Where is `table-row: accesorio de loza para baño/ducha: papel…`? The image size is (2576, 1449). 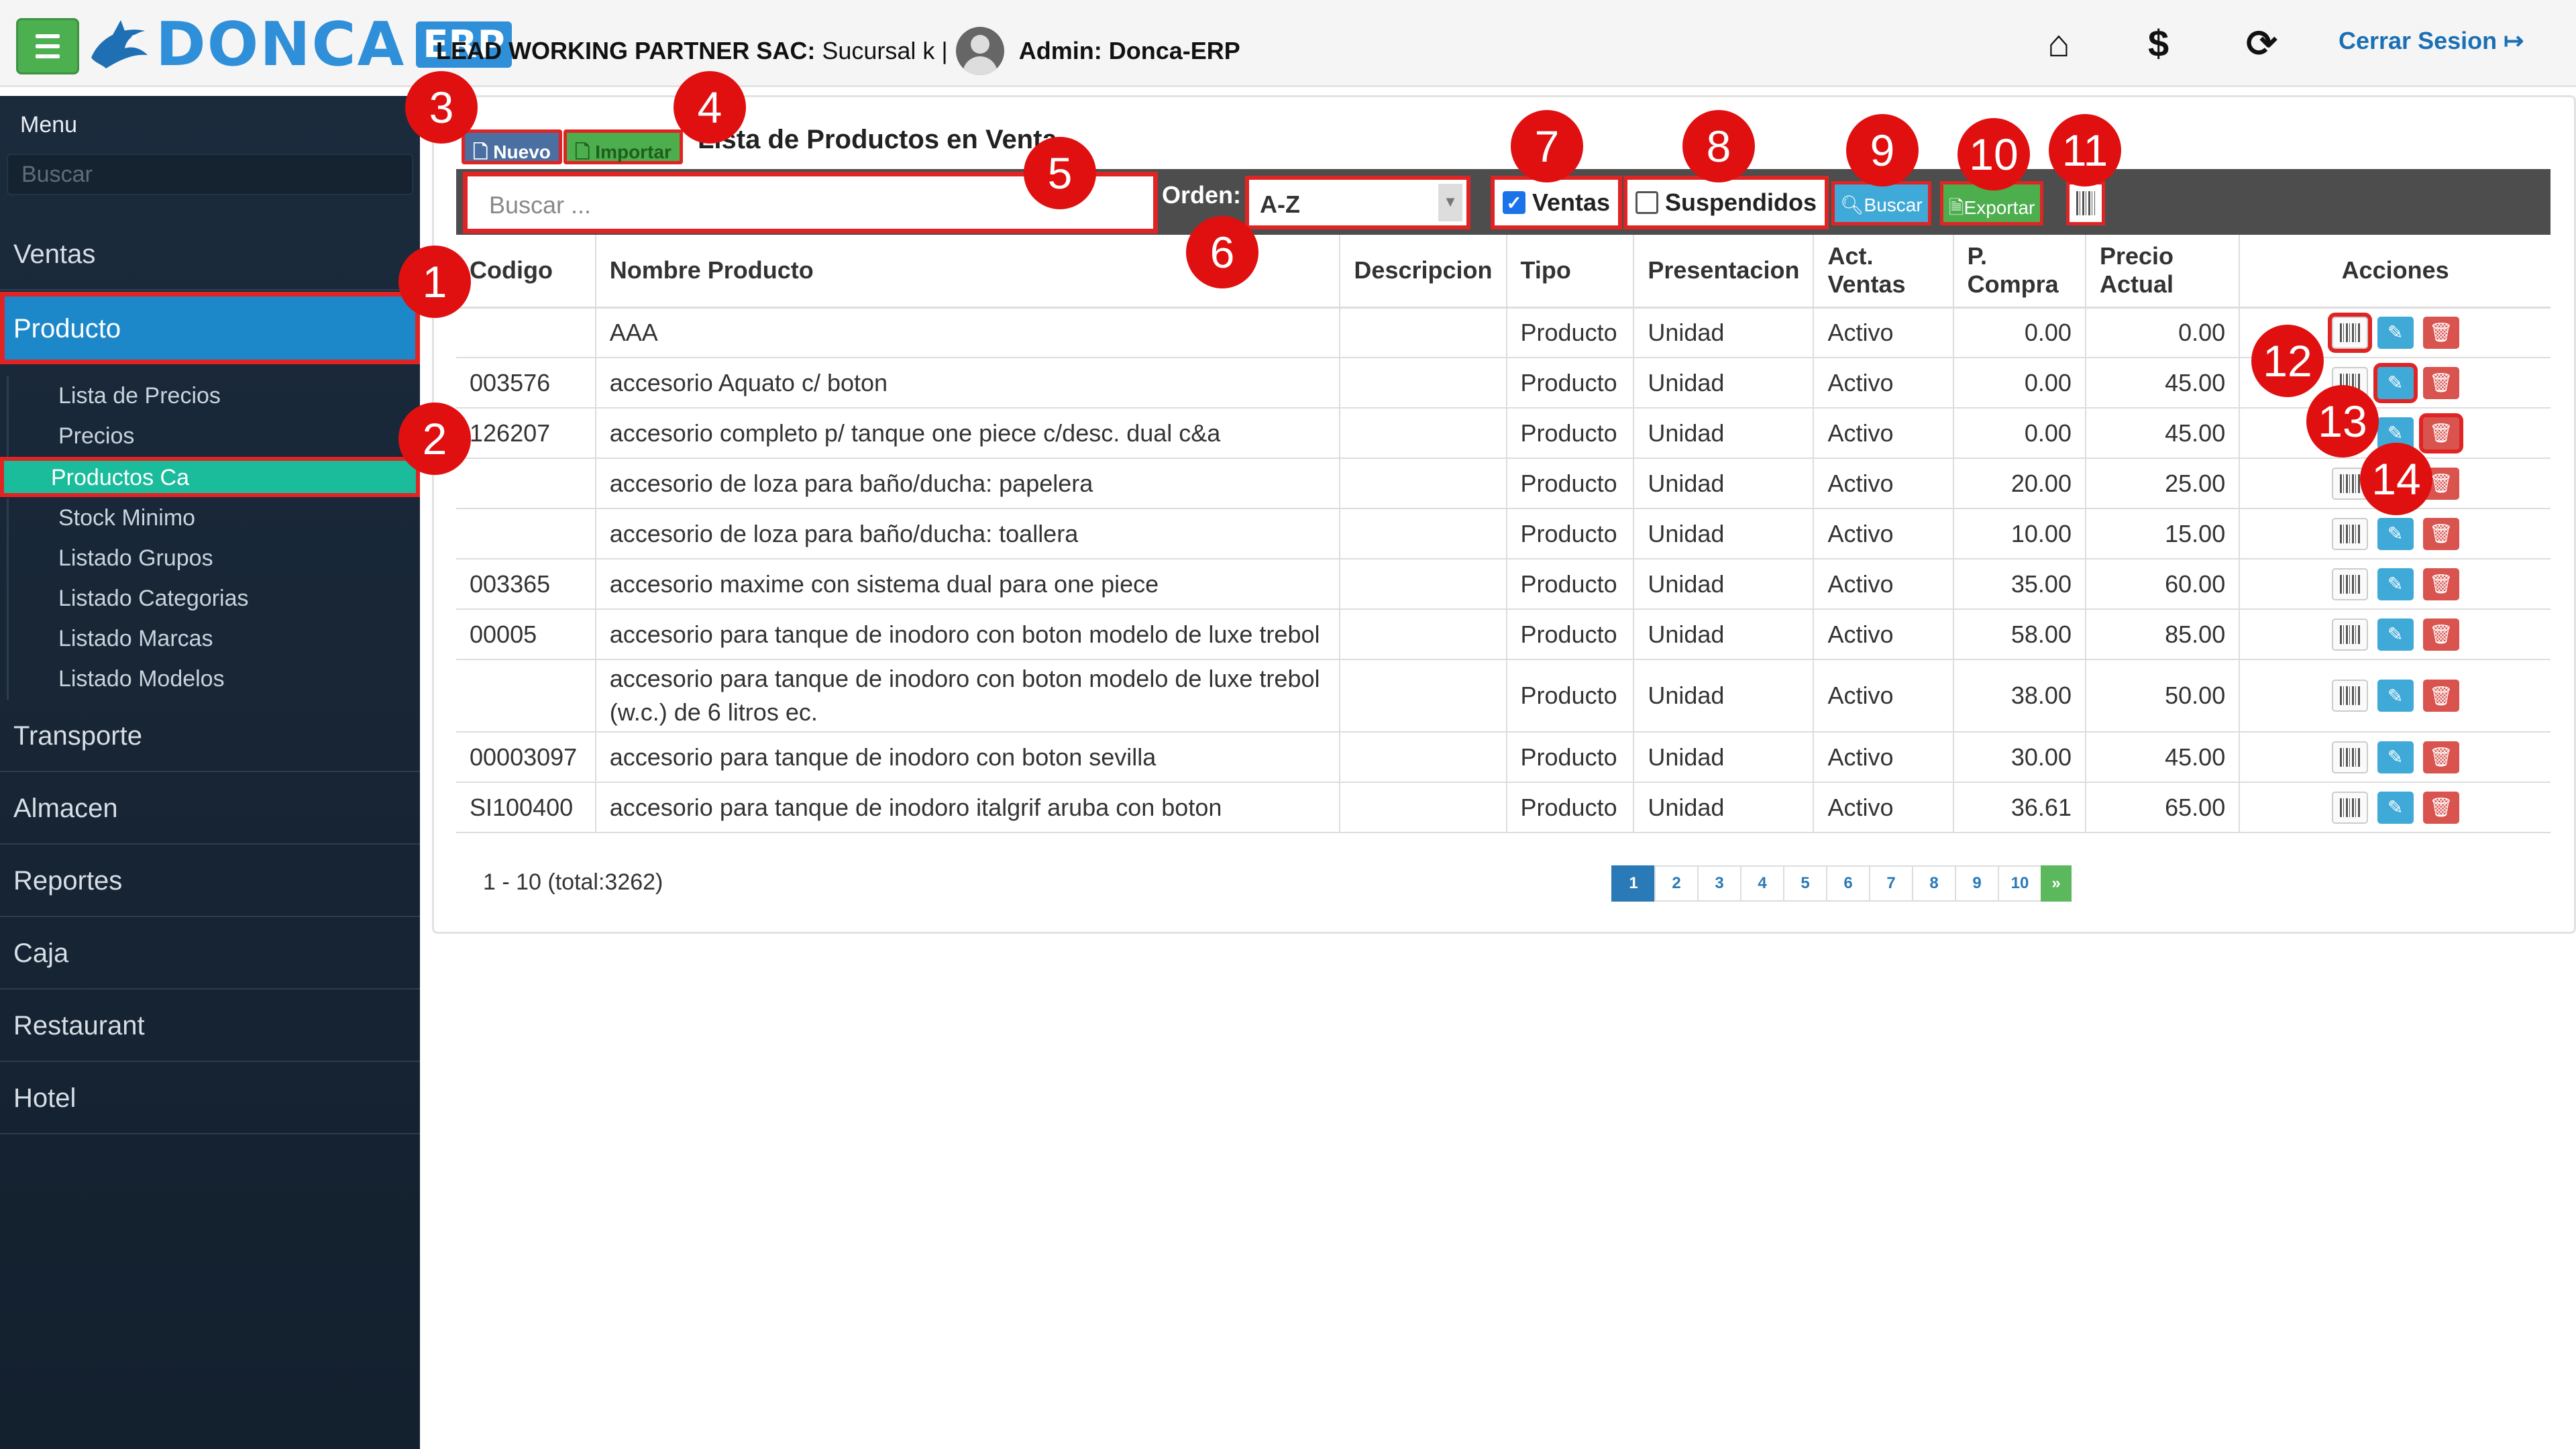 table-row: accesorio de loza para baño/ducha: papel… is located at coordinates (1503, 483).